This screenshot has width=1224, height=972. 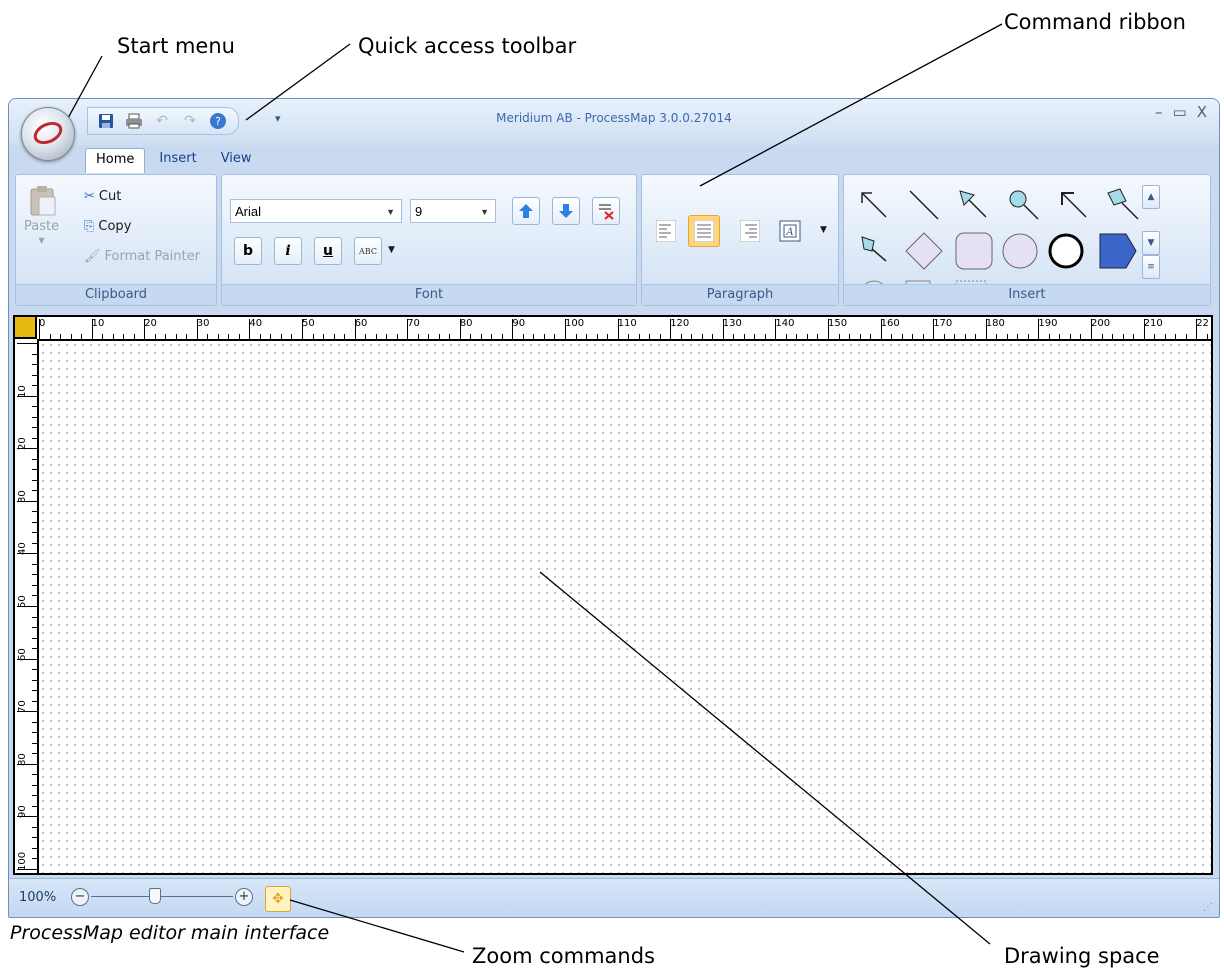 I want to click on quick-access-leader, so click(x=298, y=82).